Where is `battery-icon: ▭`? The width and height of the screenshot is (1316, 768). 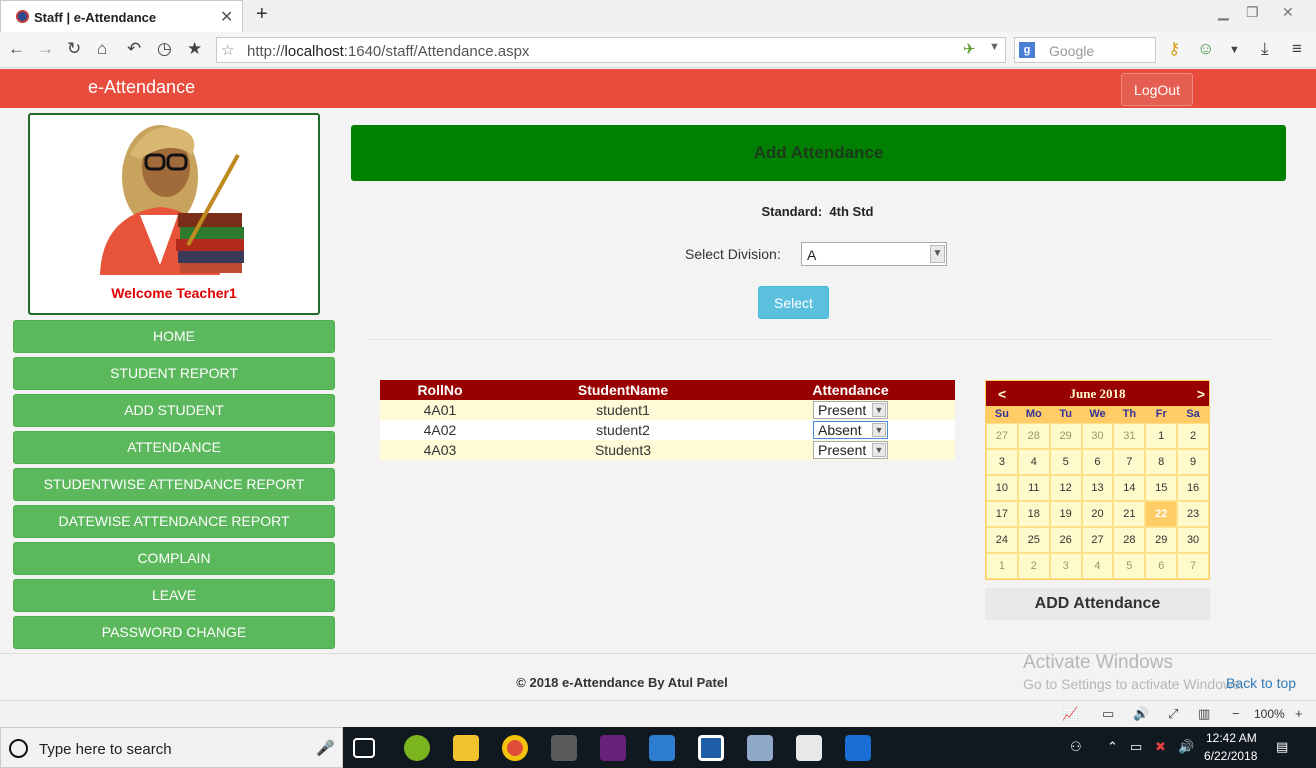
battery-icon: ▭ is located at coordinates (1136, 747).